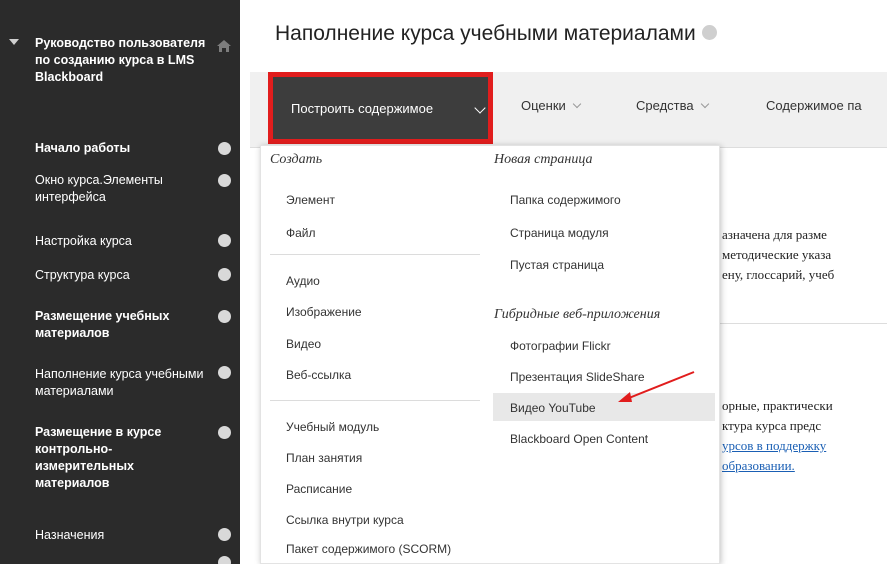 The height and width of the screenshot is (564, 887). What do you see at coordinates (83, 148) in the screenshot?
I see `sidebar-item-label: Начало работы` at bounding box center [83, 148].